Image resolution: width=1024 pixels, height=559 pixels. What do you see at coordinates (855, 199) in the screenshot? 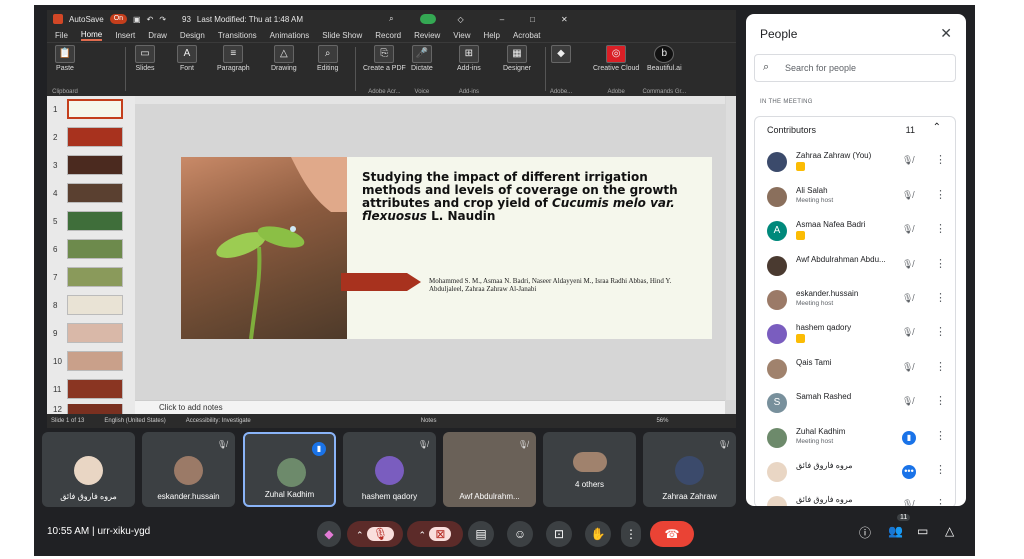
I see `participant-row: Ali Salah Meeting host 🎙︎̸ ⋮` at bounding box center [855, 199].